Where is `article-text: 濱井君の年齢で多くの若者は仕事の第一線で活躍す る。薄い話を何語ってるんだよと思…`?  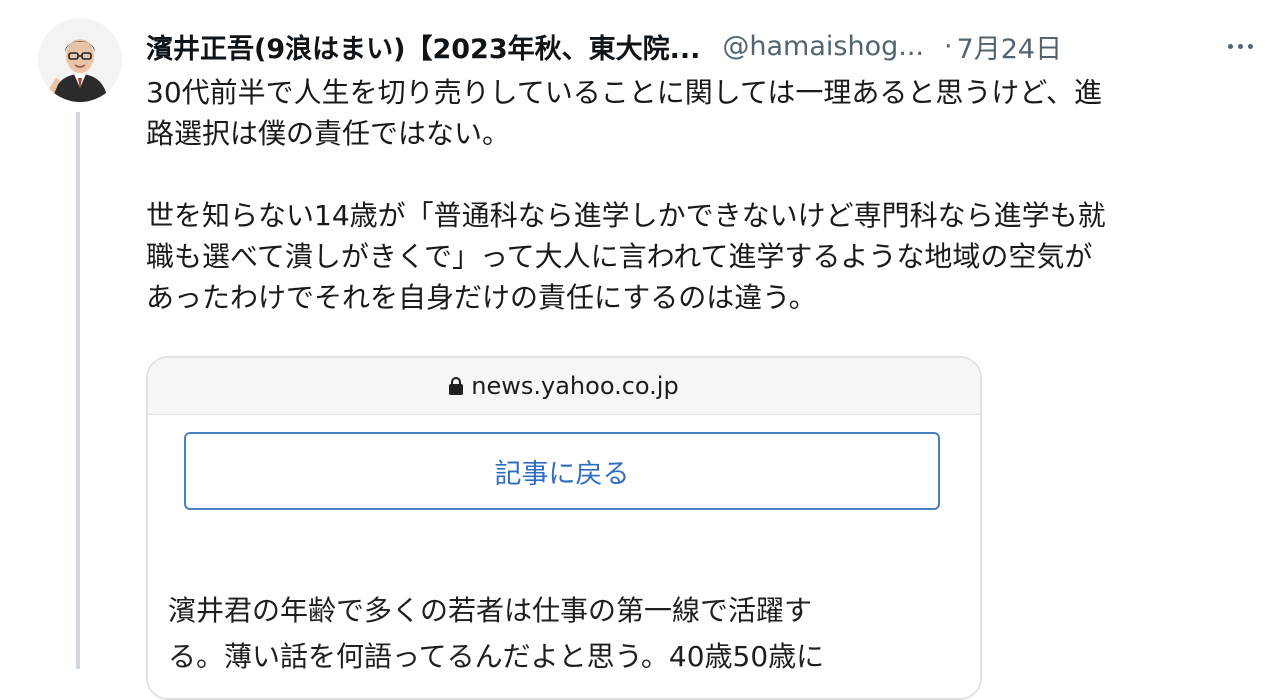
article-text: 濱井君の年齢で多くの若者は仕事の第一線で活躍す る。薄い話を何語ってるんだよと思… is located at coordinates (568, 634).